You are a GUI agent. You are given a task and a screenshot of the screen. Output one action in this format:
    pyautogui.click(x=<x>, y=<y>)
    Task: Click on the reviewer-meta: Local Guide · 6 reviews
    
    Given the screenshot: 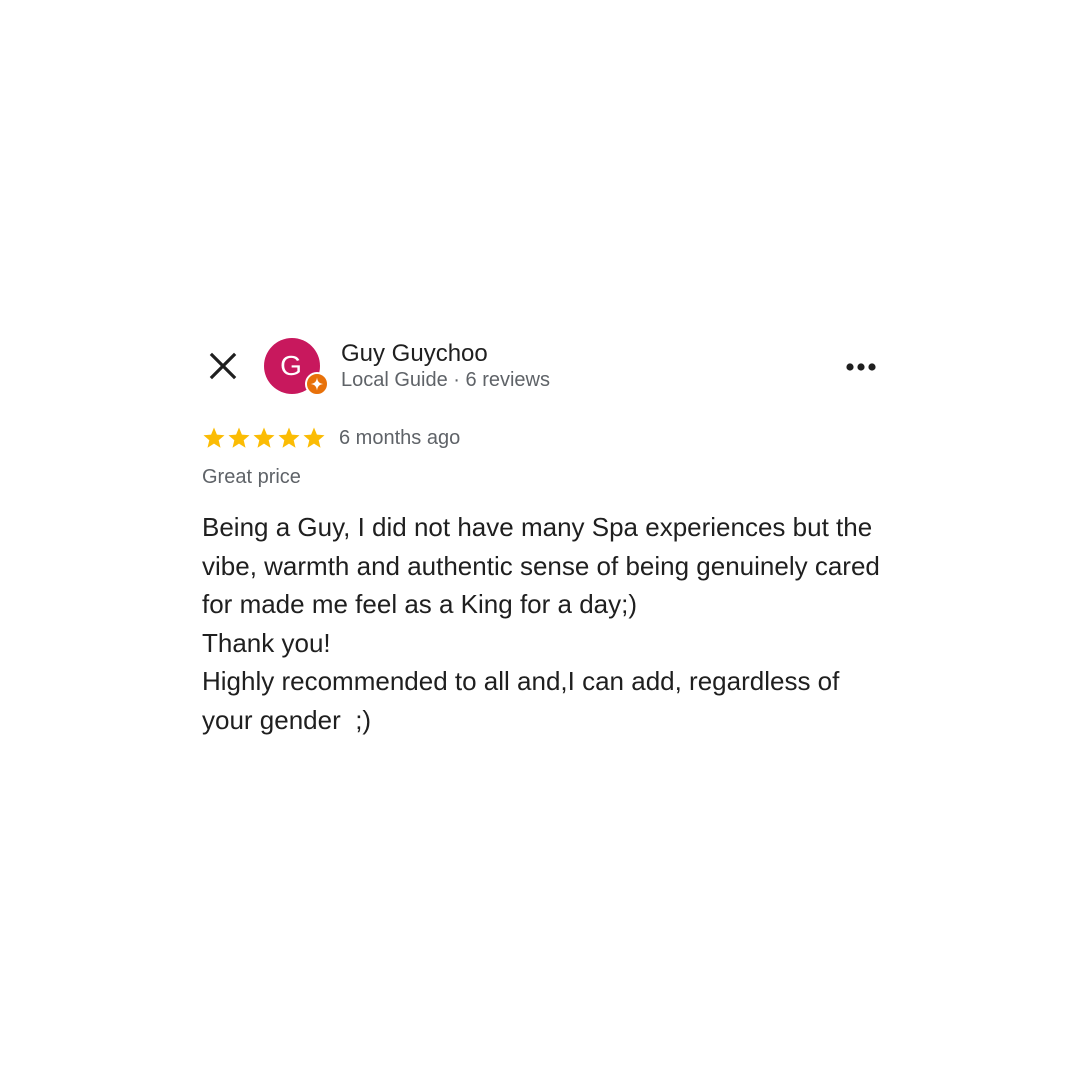 What is the action you would take?
    pyautogui.click(x=445, y=380)
    